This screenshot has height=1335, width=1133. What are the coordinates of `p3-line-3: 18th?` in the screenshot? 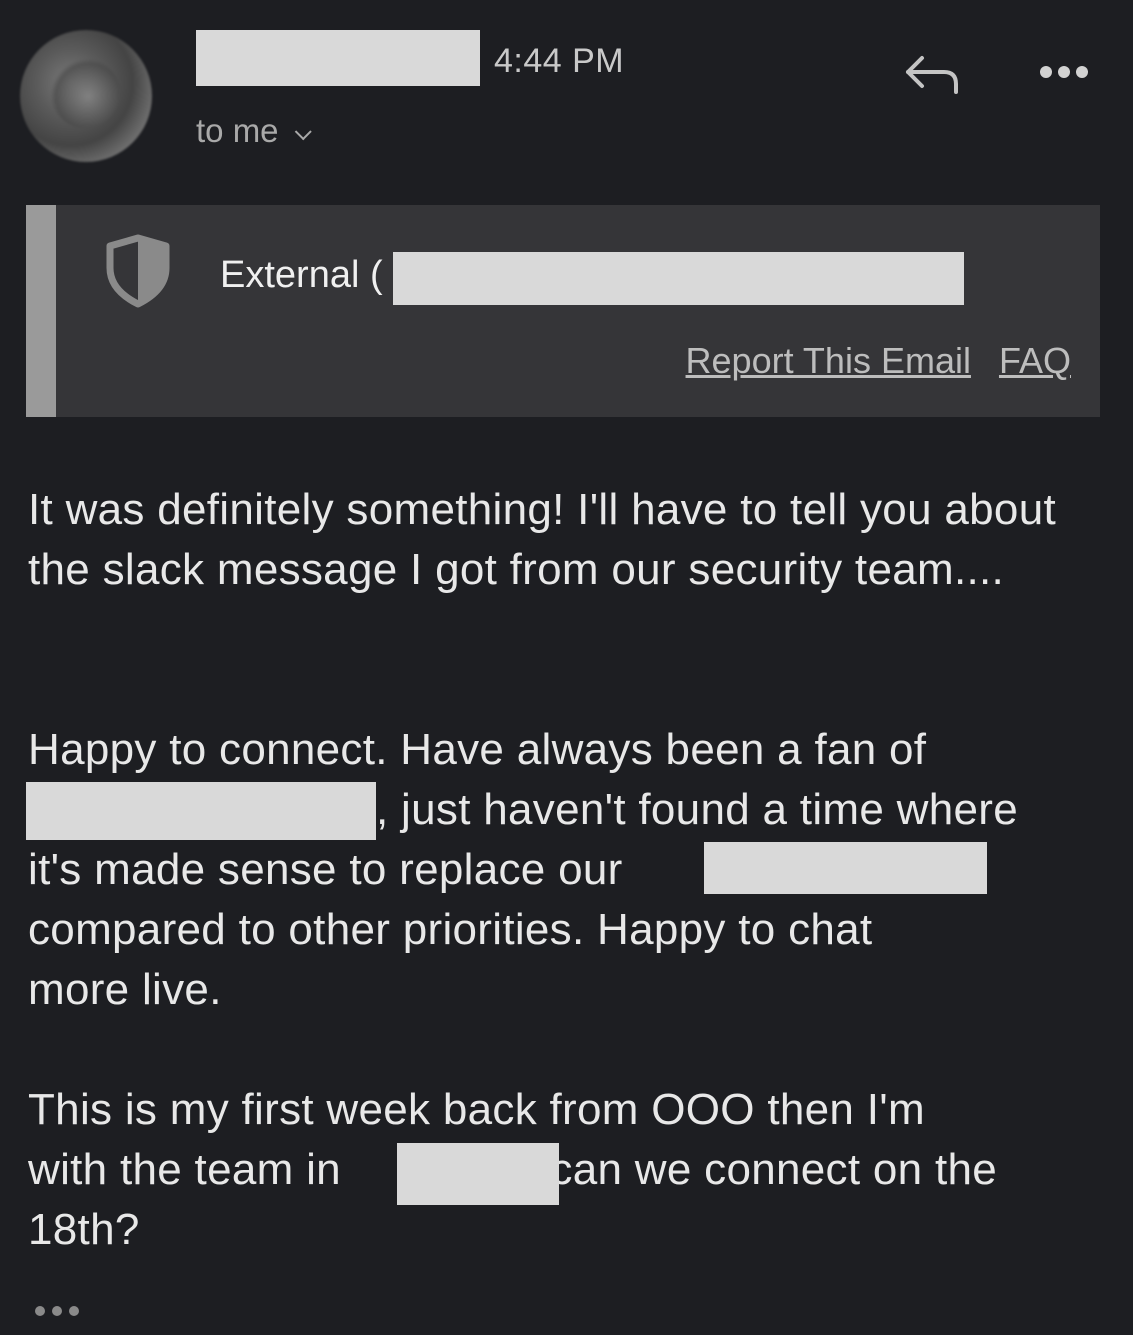 It's located at (84, 1229).